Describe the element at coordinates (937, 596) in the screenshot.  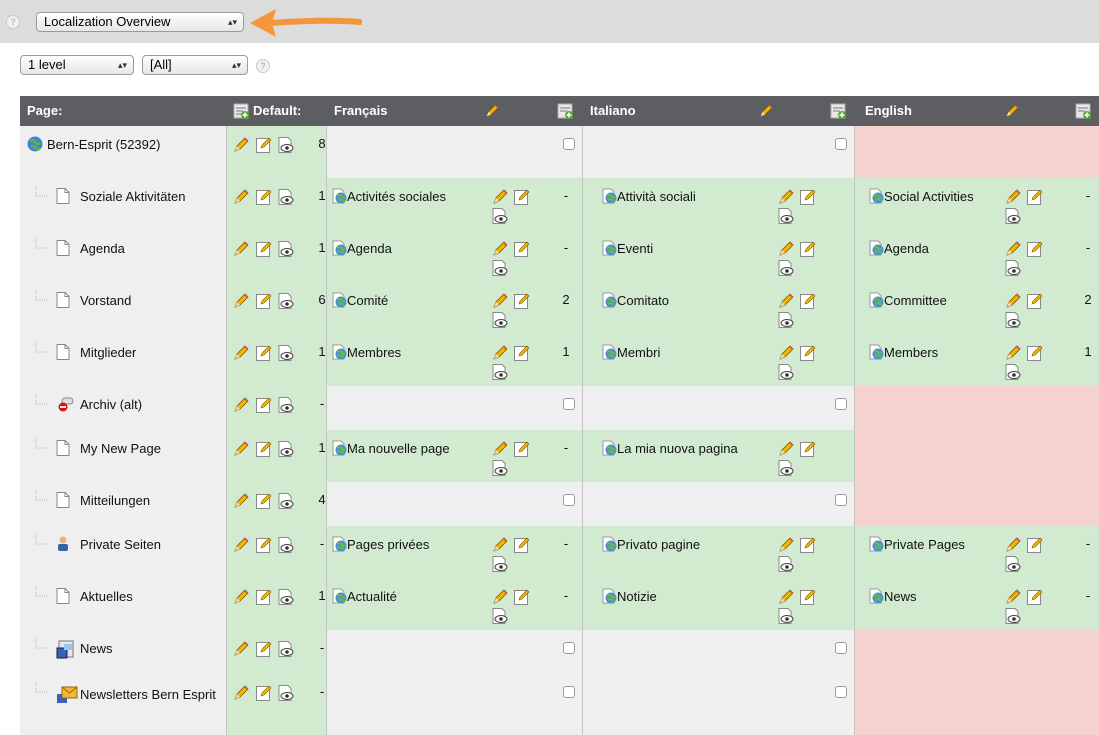
I see `en-title: News` at that location.